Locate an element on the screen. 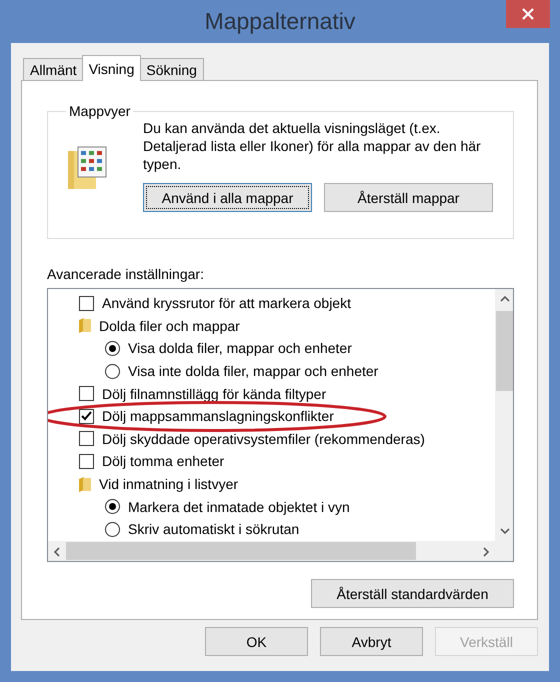  setting-label: Visa dolda filer, mappar och enheter is located at coordinates (240, 348).